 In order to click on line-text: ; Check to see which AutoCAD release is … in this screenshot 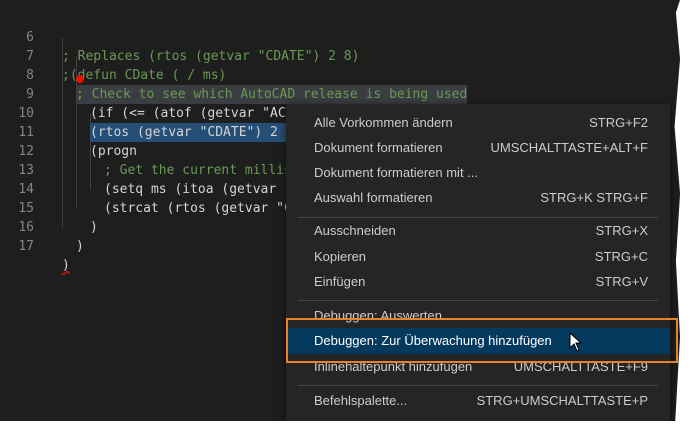, I will do `click(272, 94)`.